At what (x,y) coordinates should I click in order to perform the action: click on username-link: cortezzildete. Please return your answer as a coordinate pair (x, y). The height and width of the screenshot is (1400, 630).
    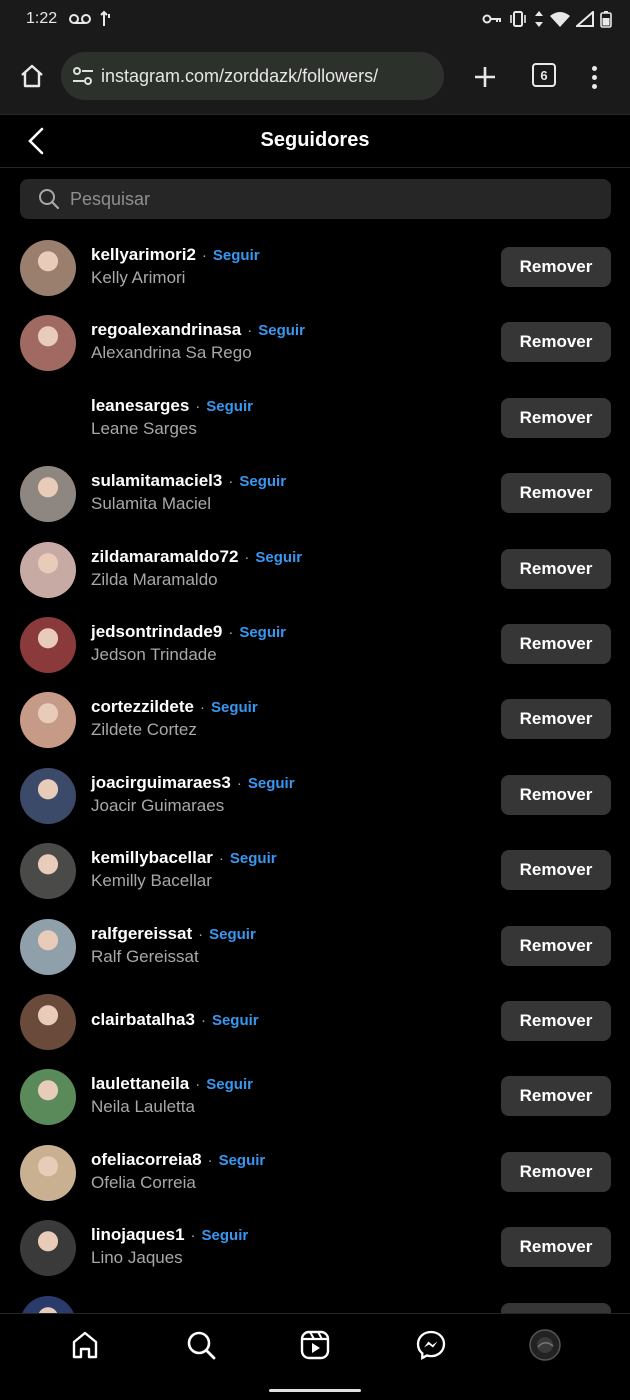
    Looking at the image, I should click on (142, 707).